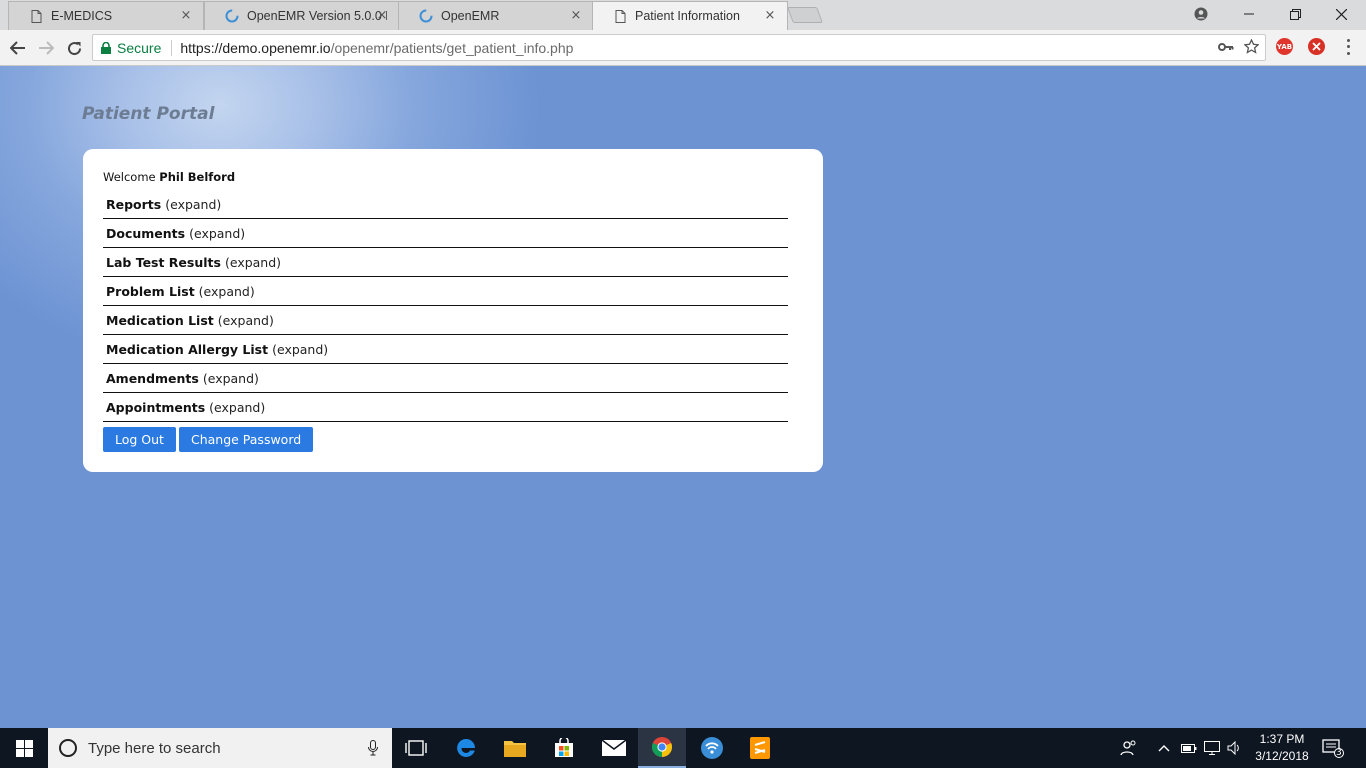 This screenshot has width=1366, height=768. What do you see at coordinates (1251, 47) in the screenshot?
I see `star-icon` at bounding box center [1251, 47].